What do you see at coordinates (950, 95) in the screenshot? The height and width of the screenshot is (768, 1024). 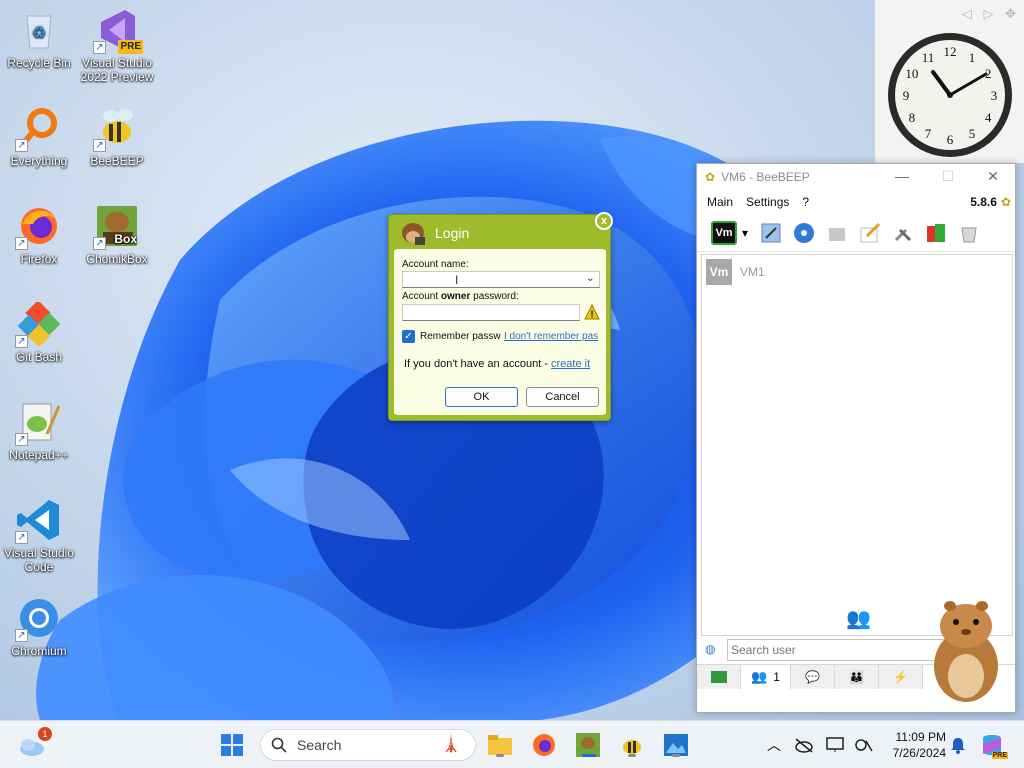 I see `analog-clock: 12 1234567891011` at bounding box center [950, 95].